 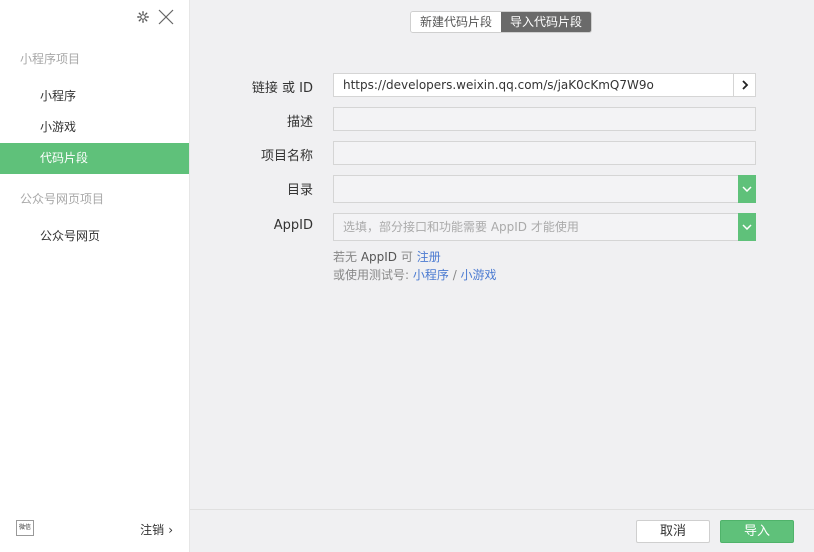 I want to click on link-go-button, so click(x=744, y=85).